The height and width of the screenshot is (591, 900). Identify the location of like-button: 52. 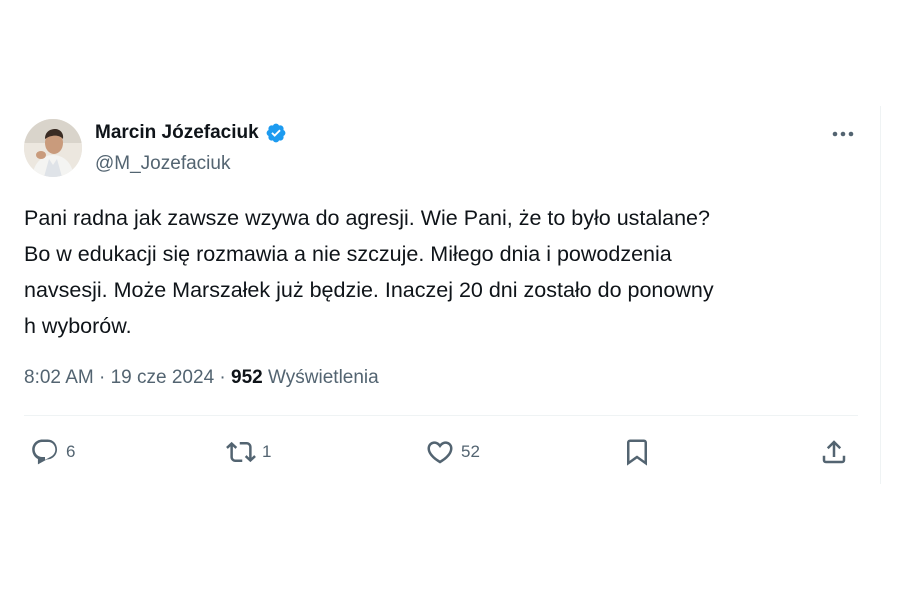
(452, 452).